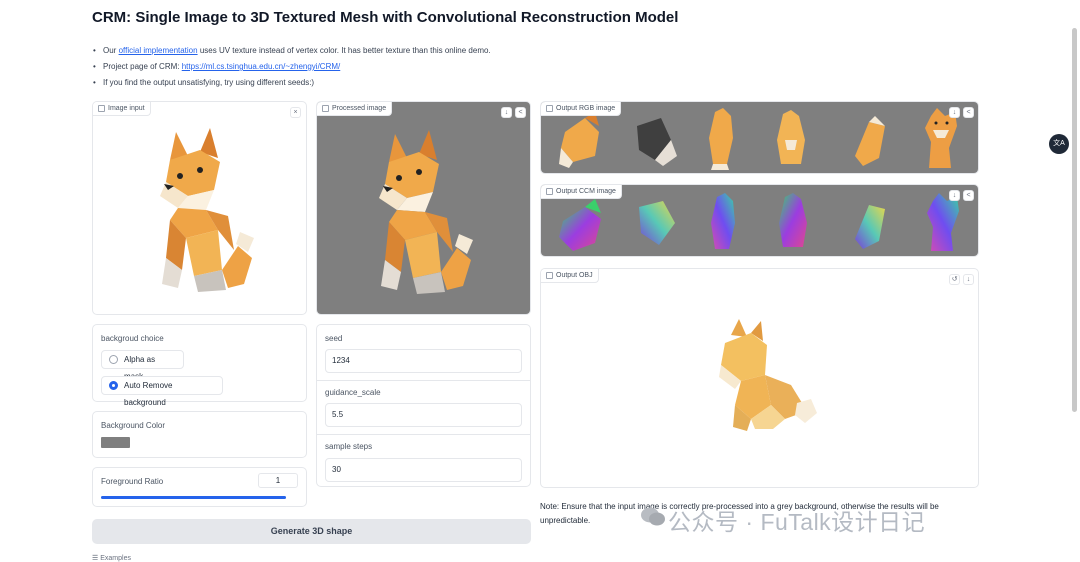 The width and height of the screenshot is (1080, 562). I want to click on slider-fill, so click(193, 497).